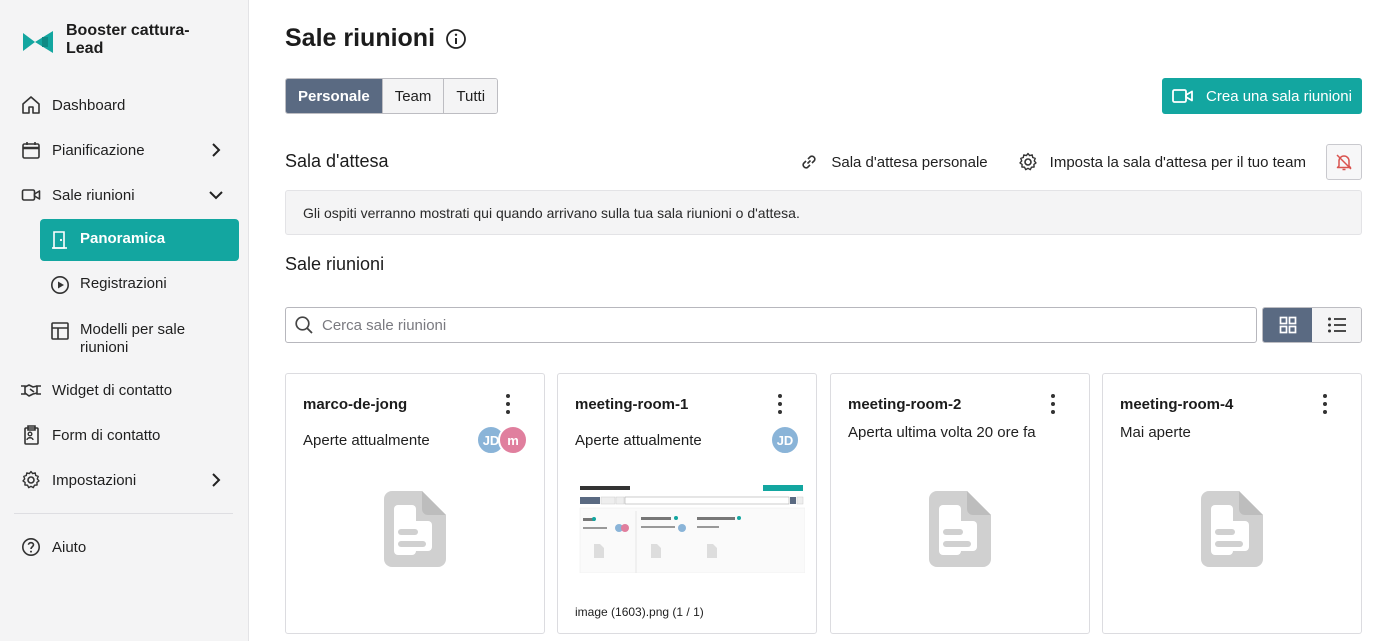 The height and width of the screenshot is (641, 1382). I want to click on sidebar-item-label: Impostazioni, so click(94, 480).